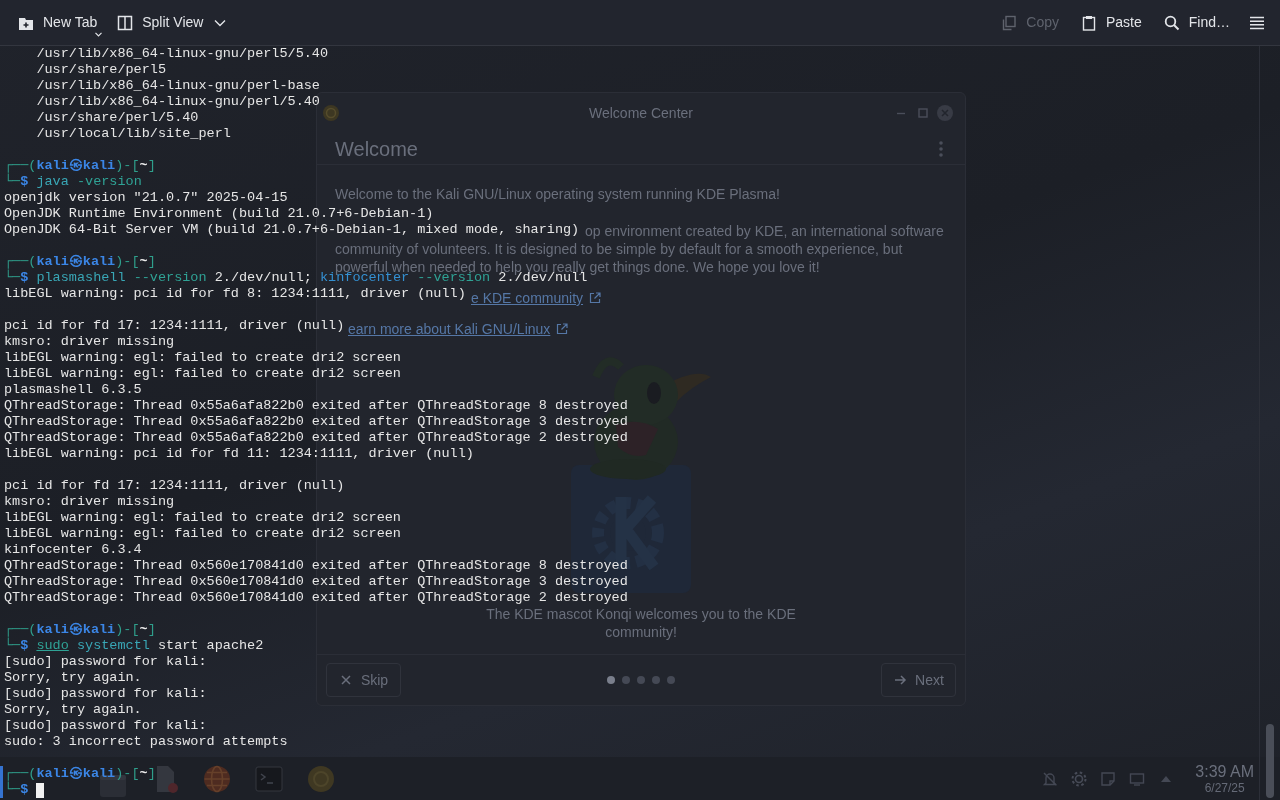 The image size is (1280, 800). I want to click on clock-date: 6/27/25, so click(1224, 787).